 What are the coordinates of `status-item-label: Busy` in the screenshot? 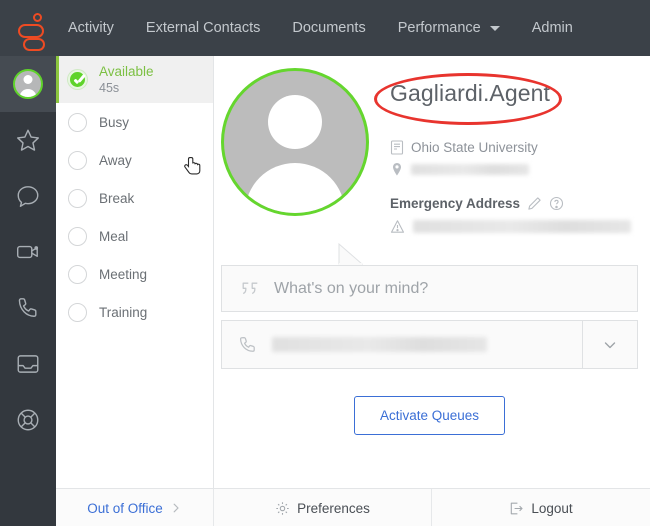 It's located at (114, 122).